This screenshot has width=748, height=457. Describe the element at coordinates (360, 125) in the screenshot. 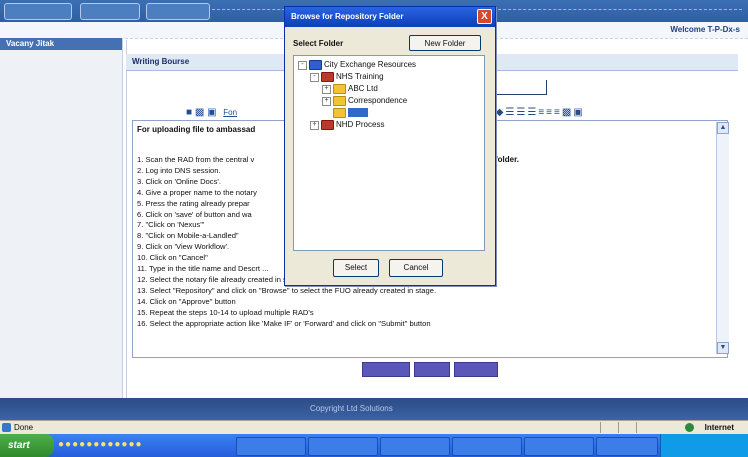

I see `tree-node-label: NHD Process` at that location.